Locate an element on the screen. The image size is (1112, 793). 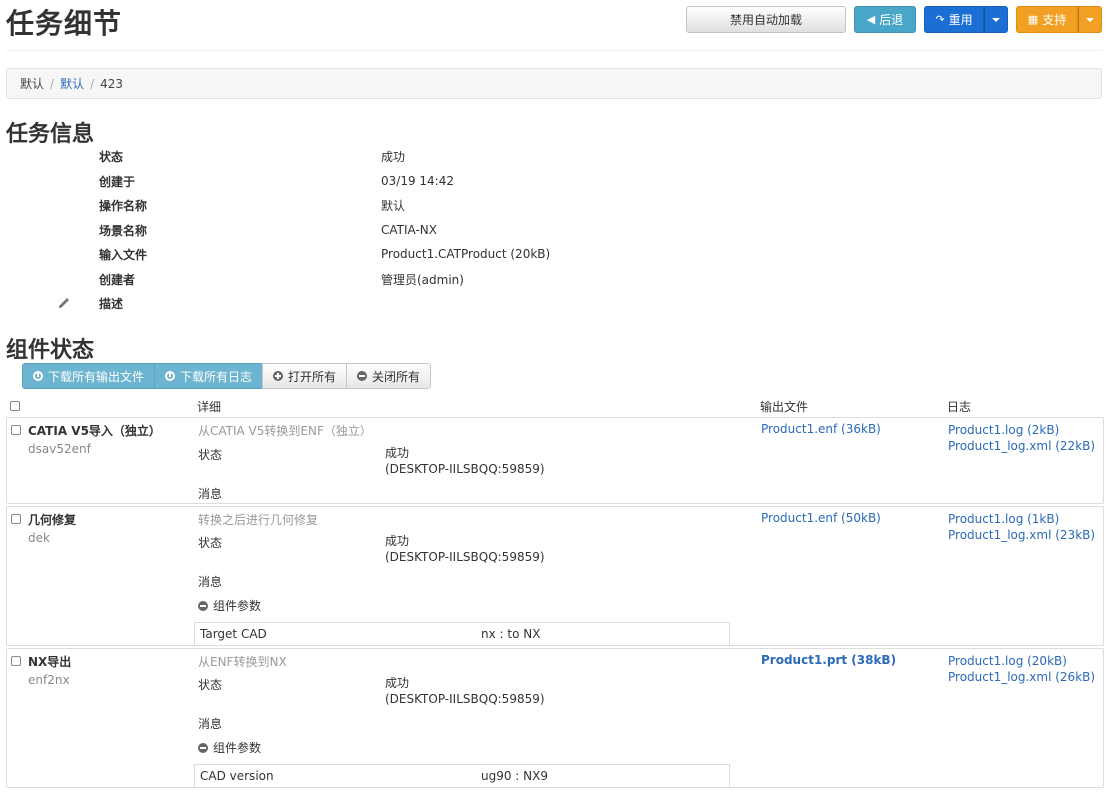
output-file-link: Product1.enf (36kB) is located at coordinates (821, 429).